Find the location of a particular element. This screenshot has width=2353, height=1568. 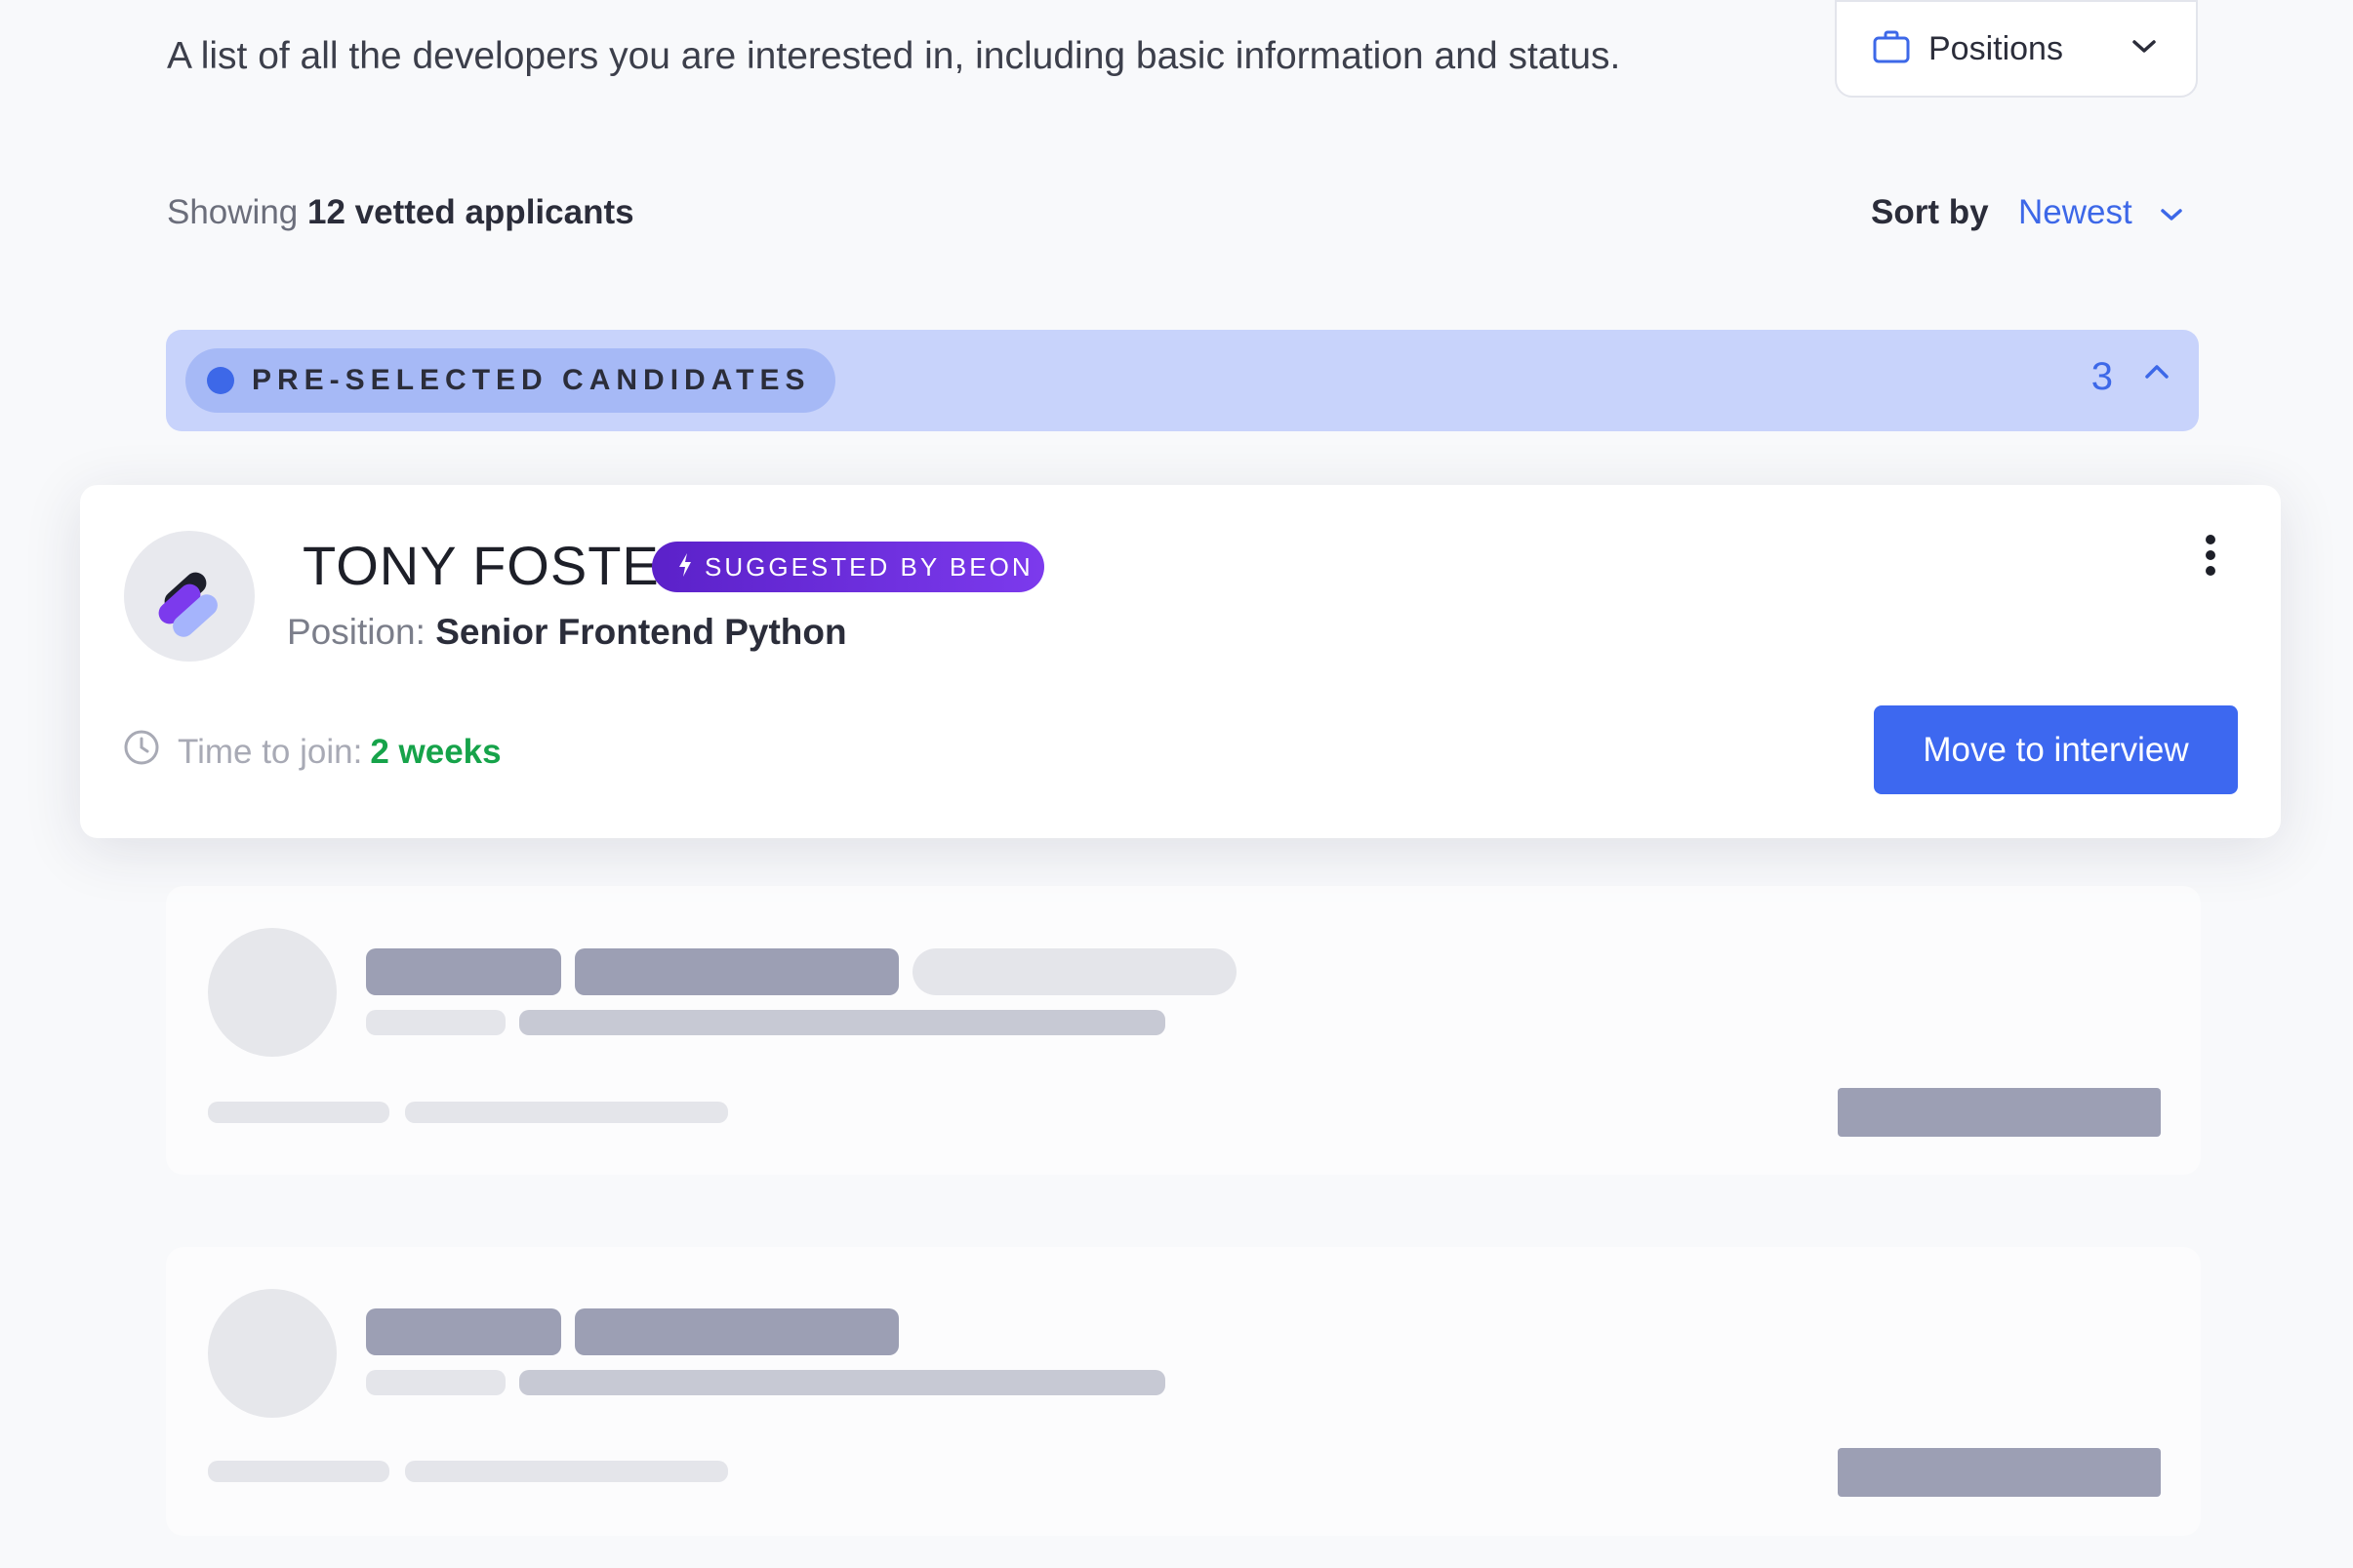

results-count: Showing 12 vetted applicants is located at coordinates (400, 212).